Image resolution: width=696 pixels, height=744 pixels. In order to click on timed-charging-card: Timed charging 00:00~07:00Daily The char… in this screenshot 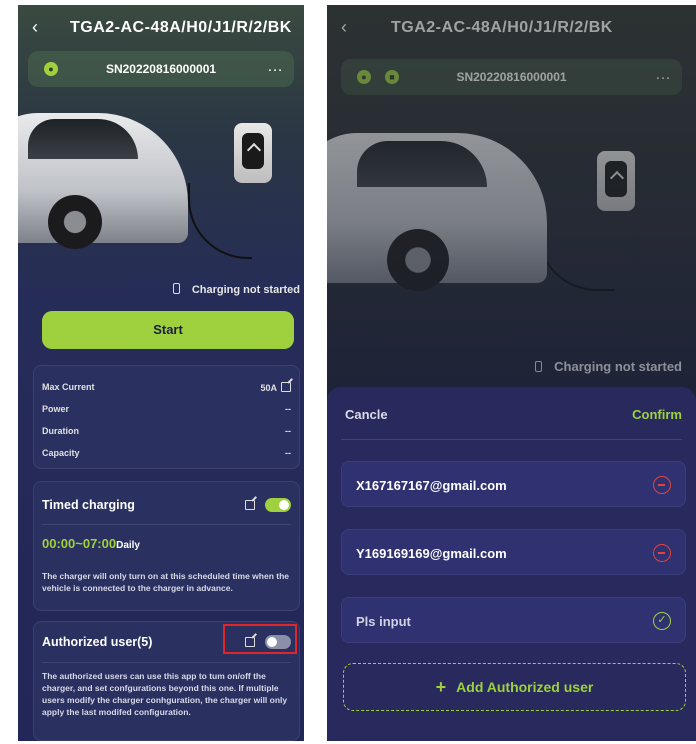, I will do `click(166, 546)`.